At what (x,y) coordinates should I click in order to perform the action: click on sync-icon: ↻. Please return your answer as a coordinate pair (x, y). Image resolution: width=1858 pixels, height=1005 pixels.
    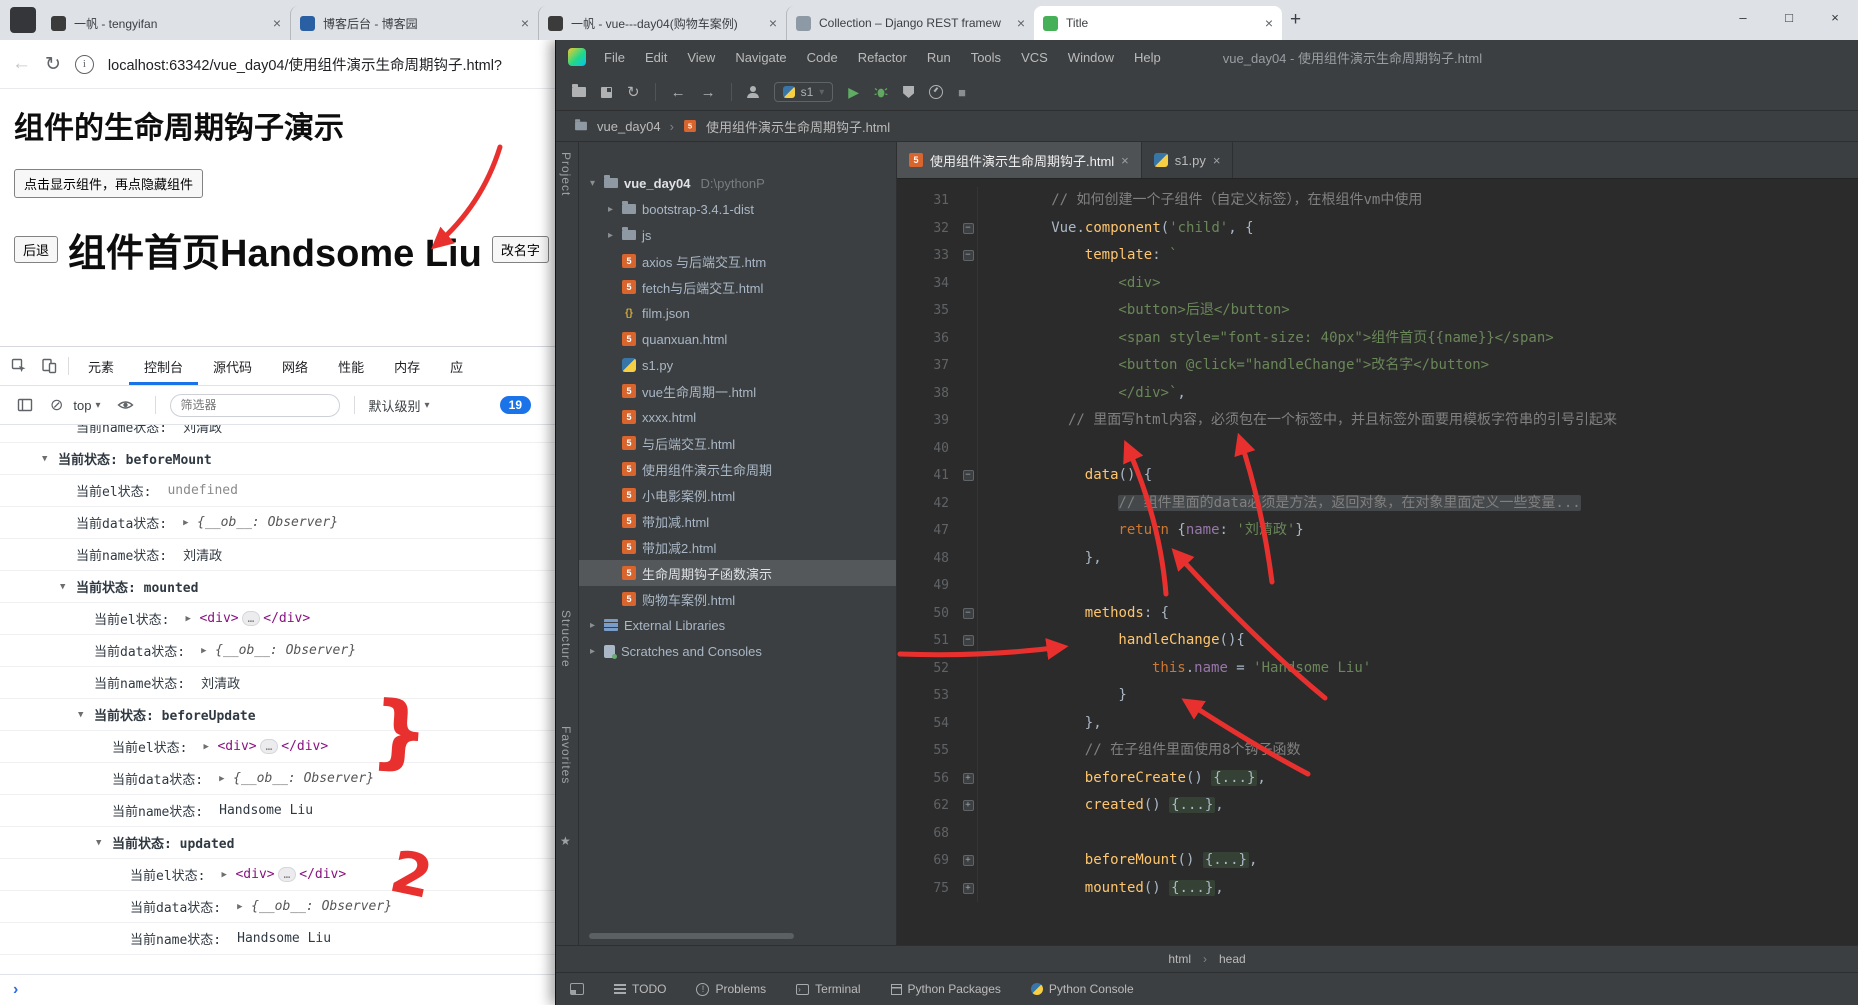
    Looking at the image, I should click on (633, 92).